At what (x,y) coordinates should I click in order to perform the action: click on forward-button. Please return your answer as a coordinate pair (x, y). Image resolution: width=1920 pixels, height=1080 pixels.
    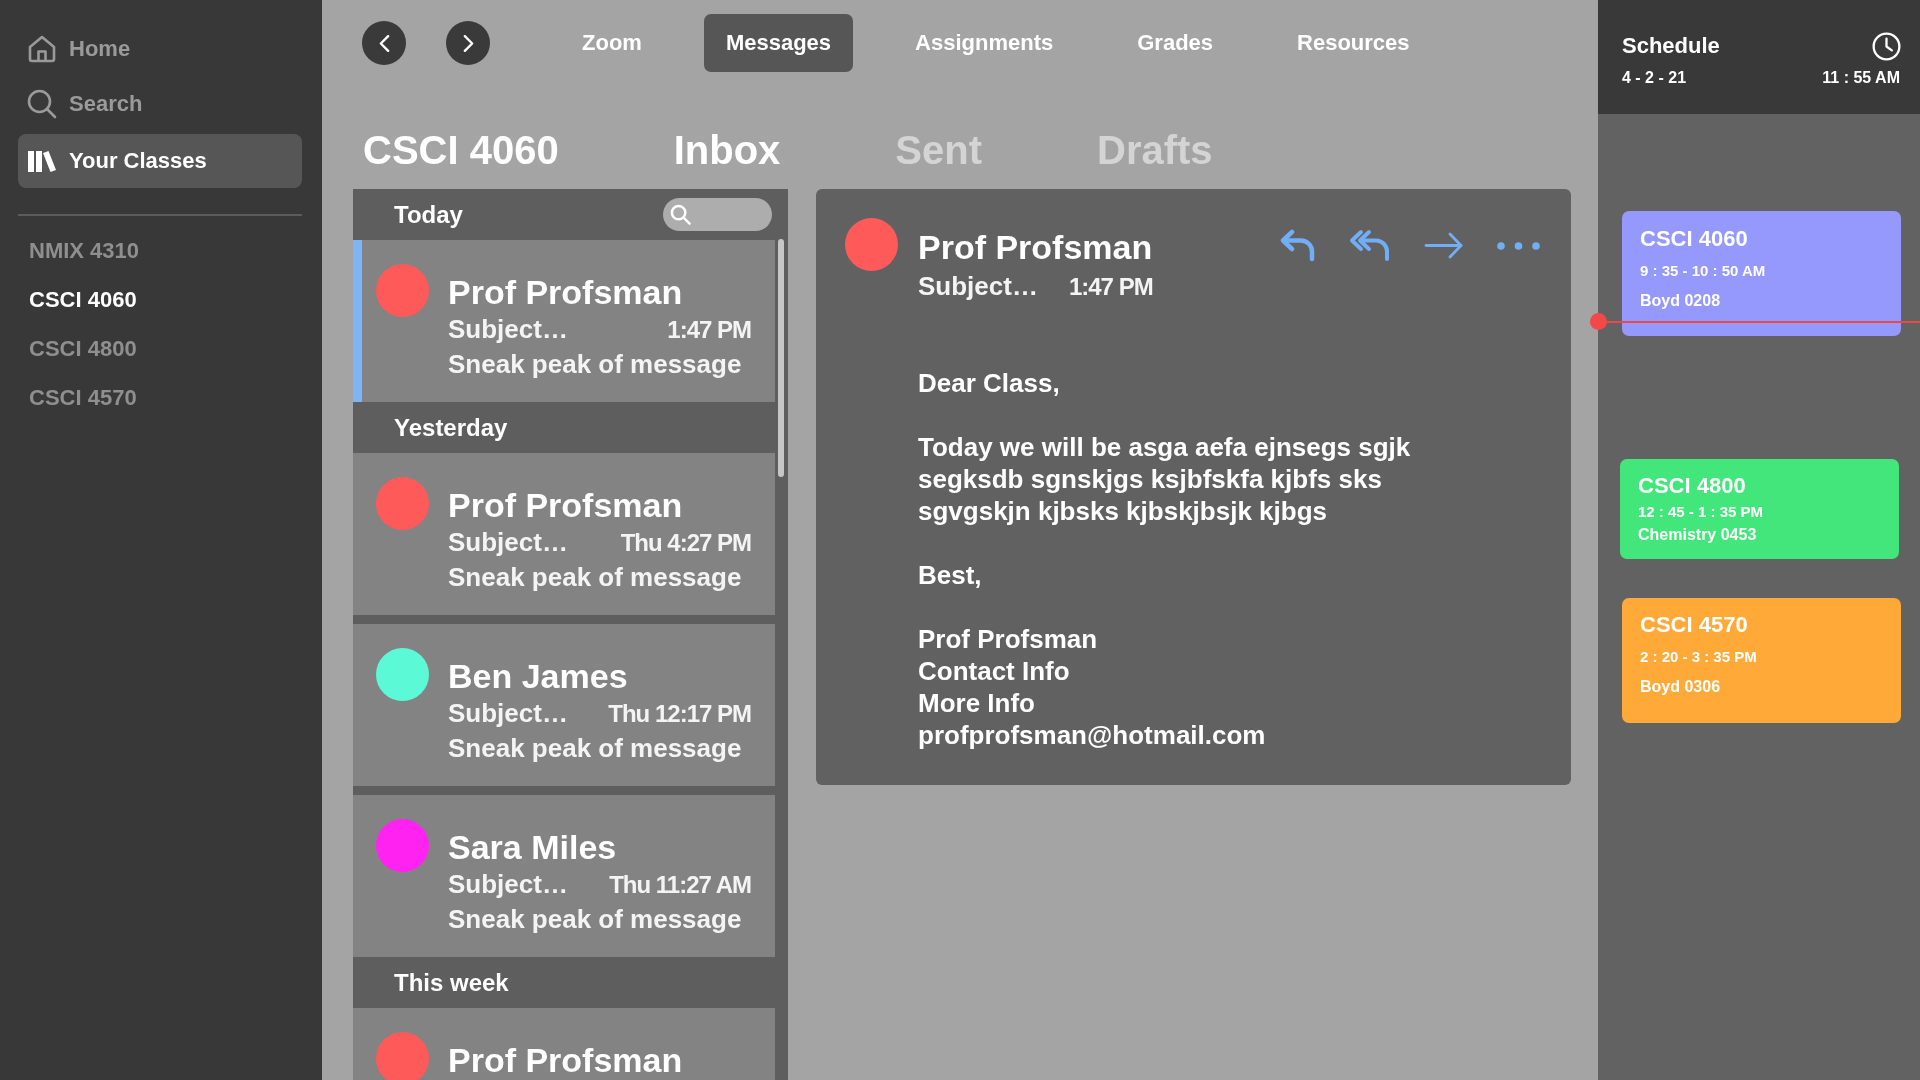
    Looking at the image, I should click on (468, 43).